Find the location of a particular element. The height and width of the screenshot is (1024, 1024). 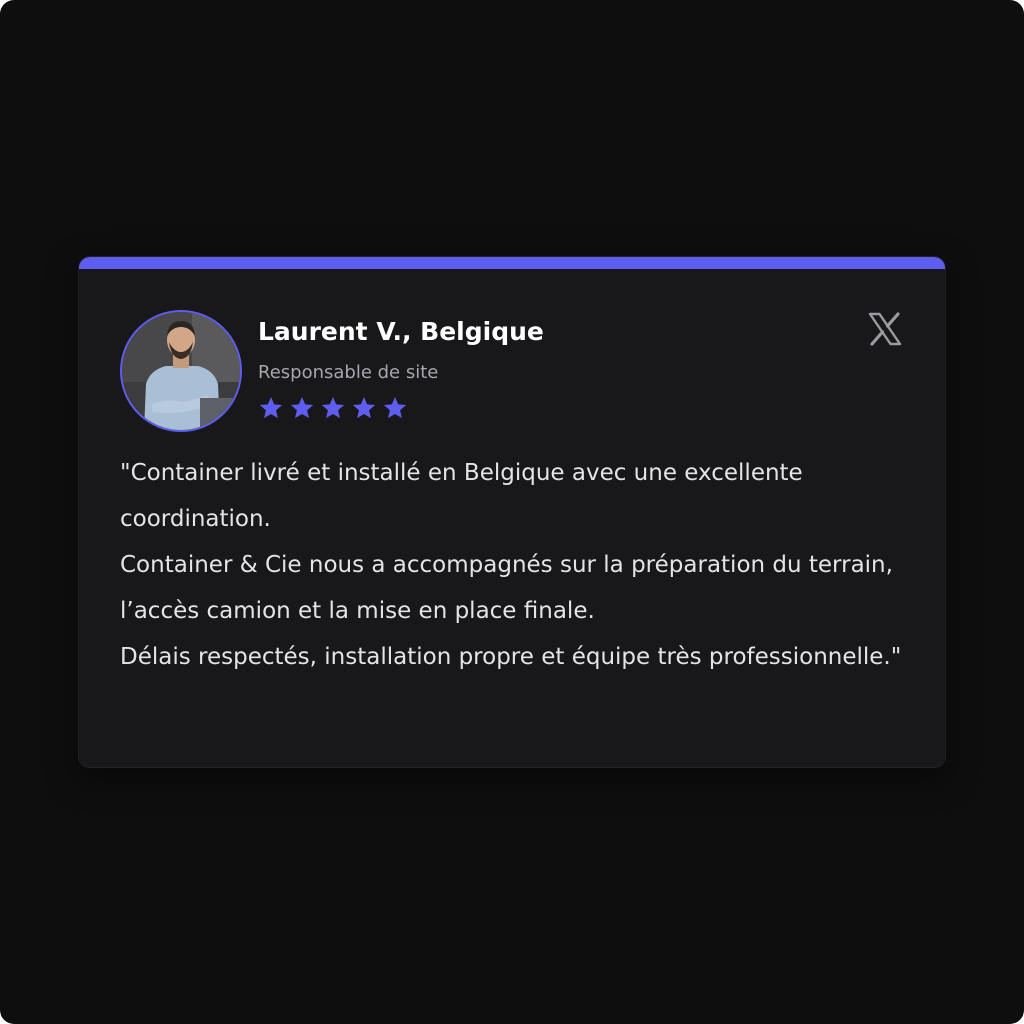

x-logo-icon is located at coordinates (885, 329).